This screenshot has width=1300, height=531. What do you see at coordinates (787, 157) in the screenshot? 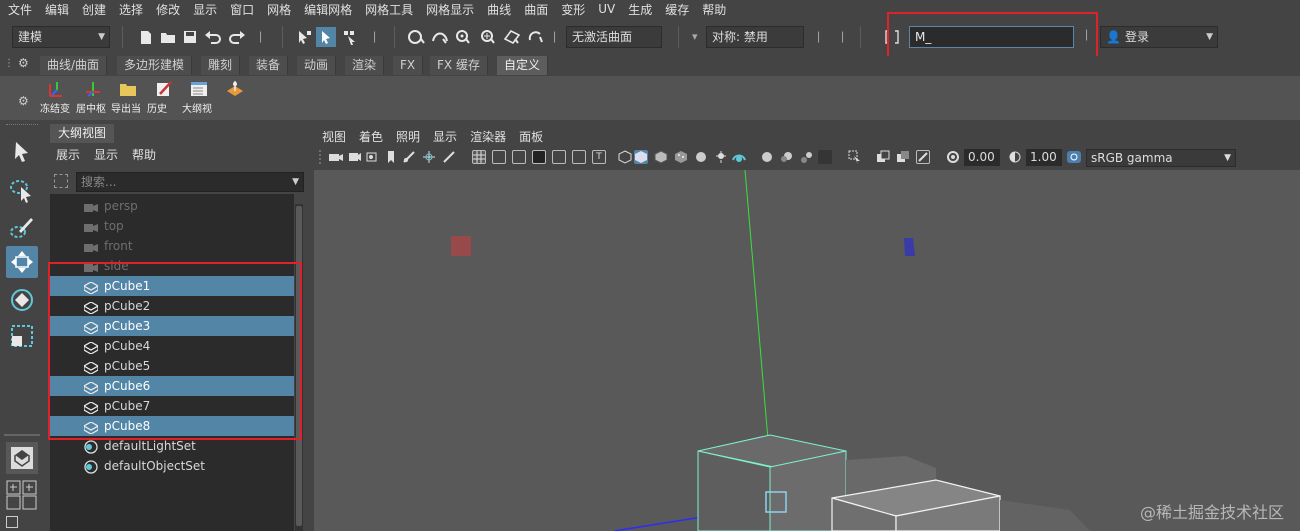
I see `multisample-aa-icon` at bounding box center [787, 157].